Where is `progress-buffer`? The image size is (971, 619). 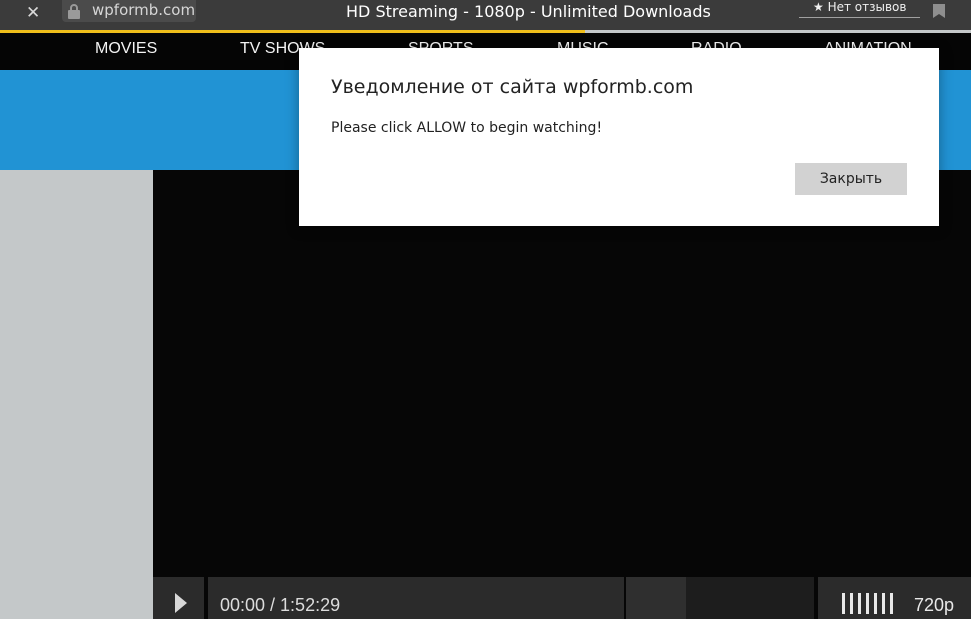
progress-buffer is located at coordinates (656, 598).